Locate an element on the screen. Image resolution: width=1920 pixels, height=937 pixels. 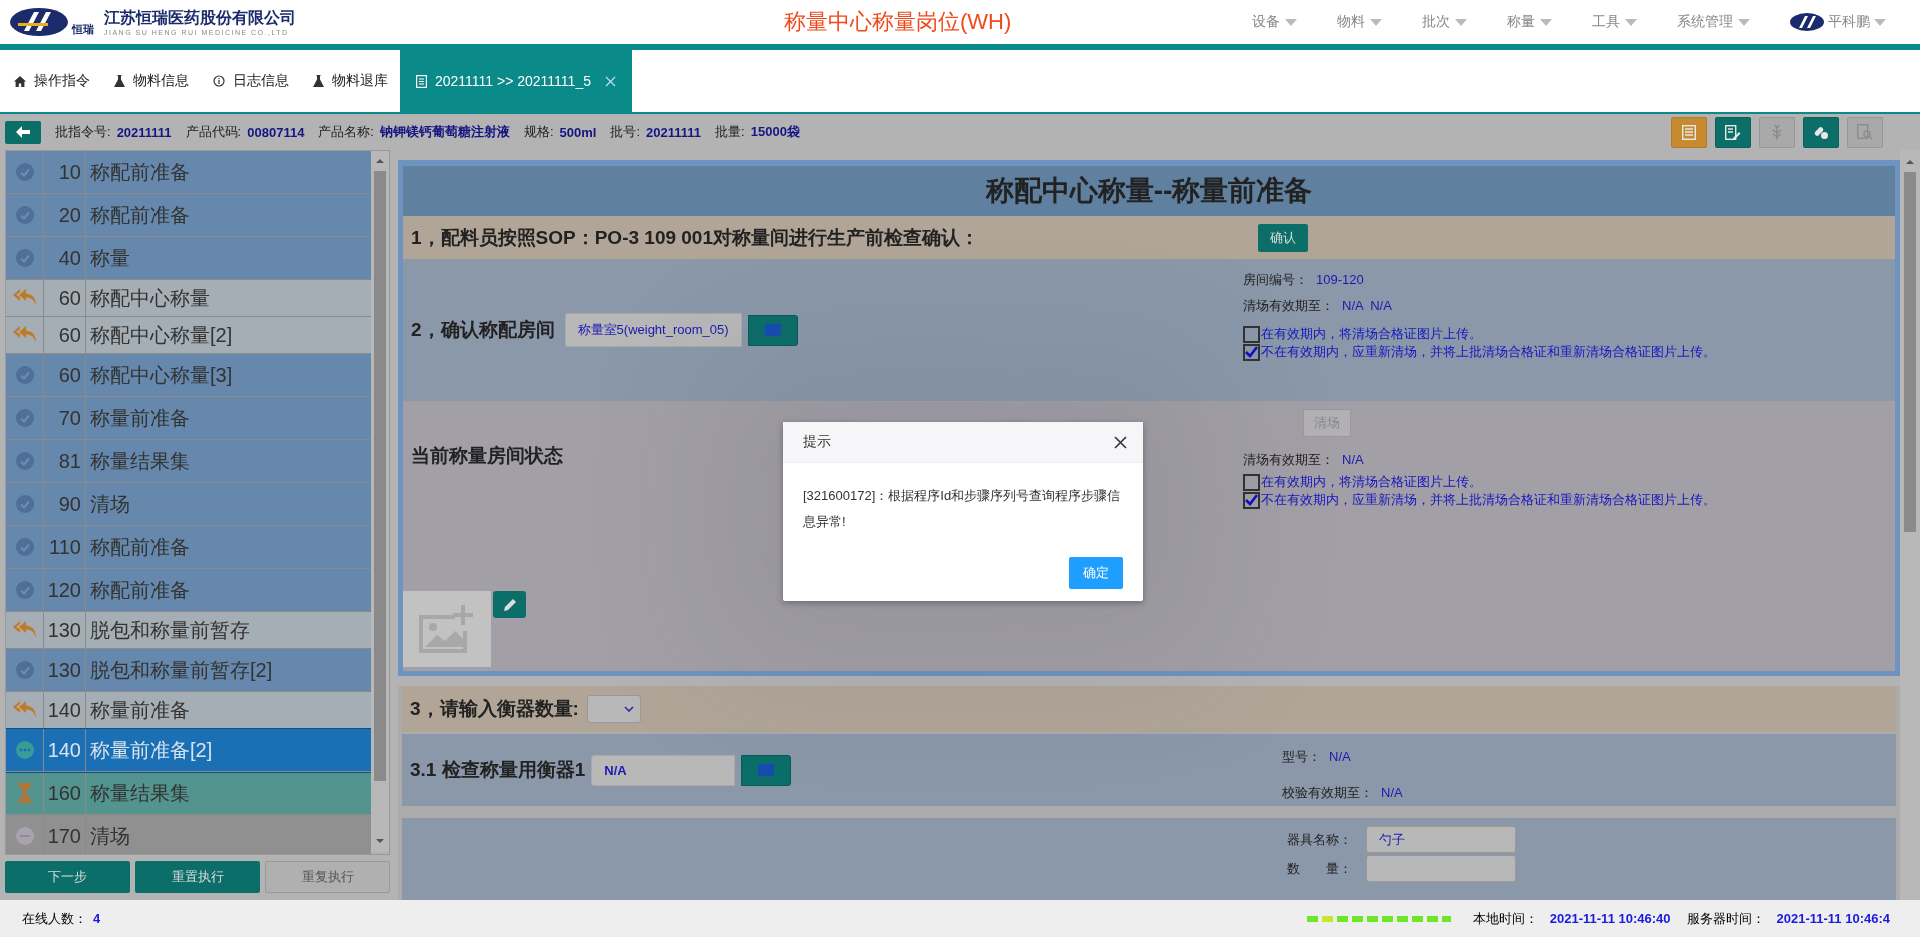
field-value: 00807114 is located at coordinates (276, 132).